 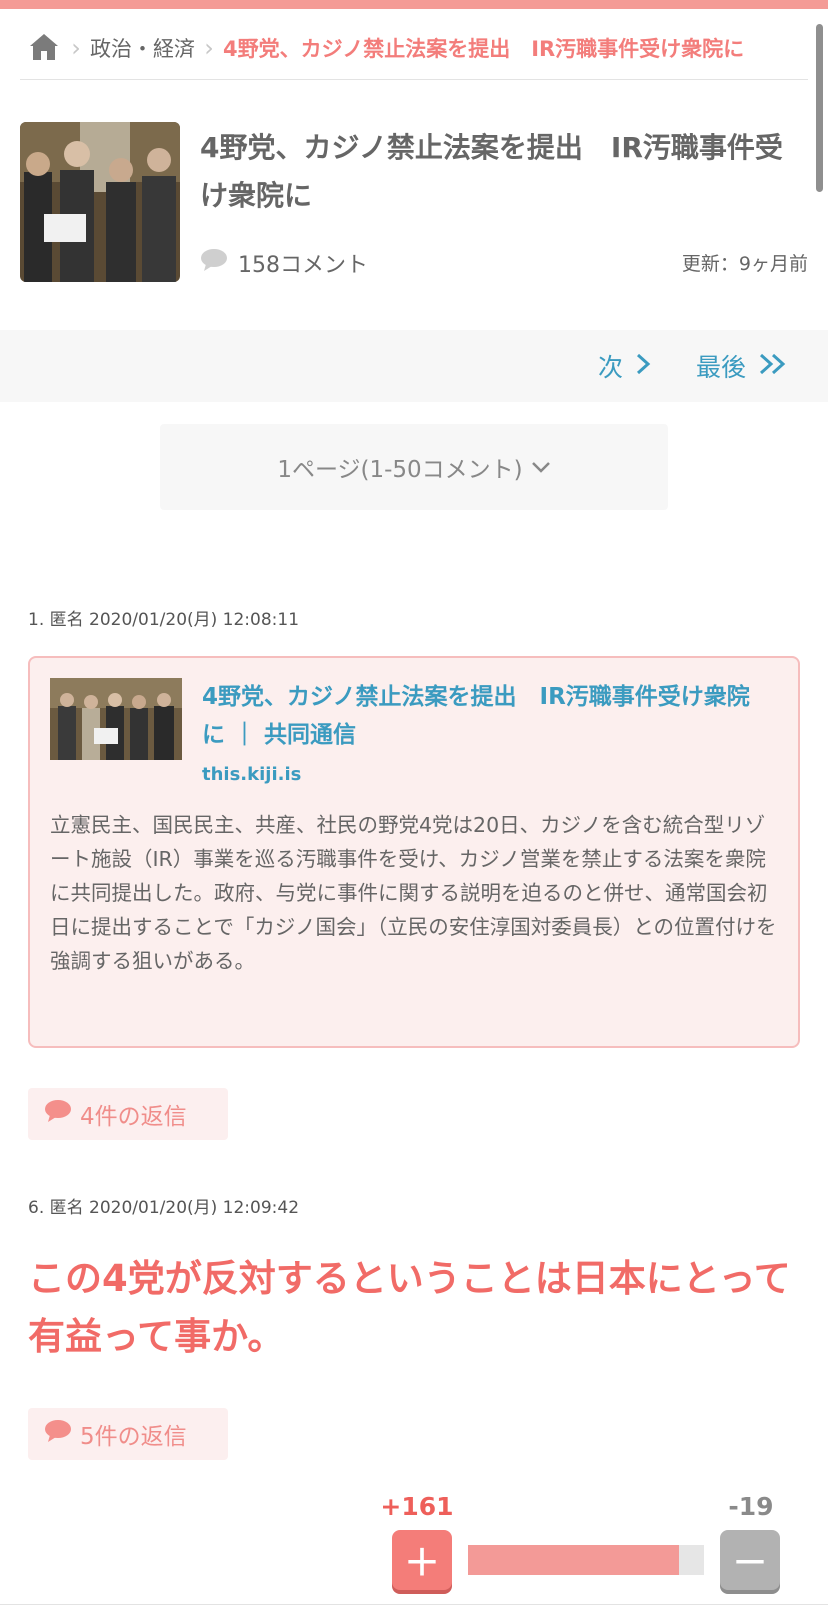 What do you see at coordinates (252, 774) in the screenshot?
I see `link-card-source: this.kiji.is` at bounding box center [252, 774].